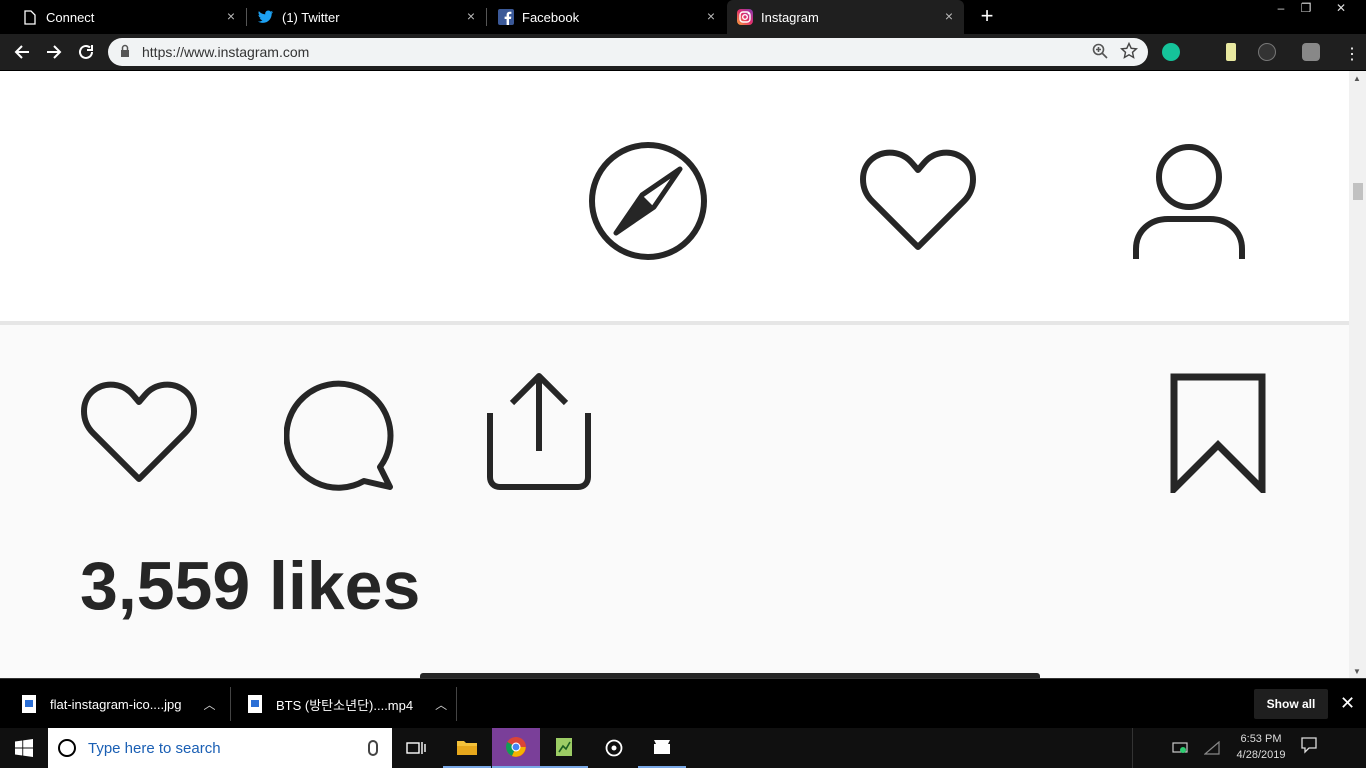 This screenshot has height=768, width=1366. I want to click on new-tab-button: +, so click(987, 16).